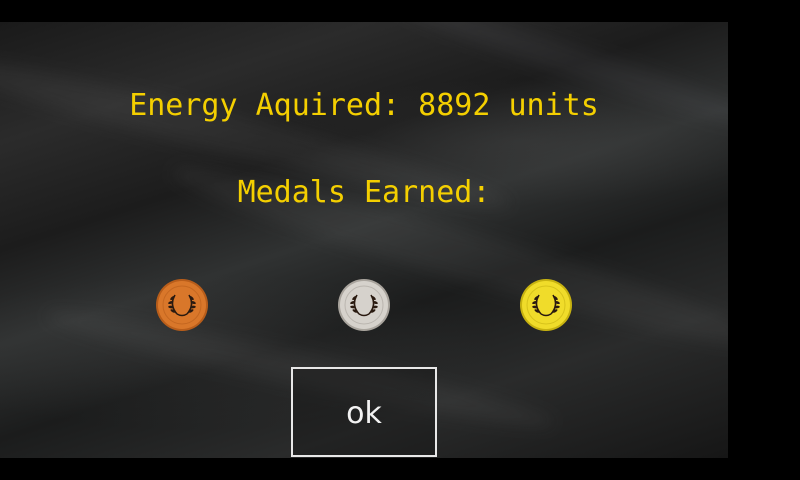 Image resolution: width=800 pixels, height=480 pixels. What do you see at coordinates (364, 192) in the screenshot?
I see `medals-earned-heading: Medals Earned:` at bounding box center [364, 192].